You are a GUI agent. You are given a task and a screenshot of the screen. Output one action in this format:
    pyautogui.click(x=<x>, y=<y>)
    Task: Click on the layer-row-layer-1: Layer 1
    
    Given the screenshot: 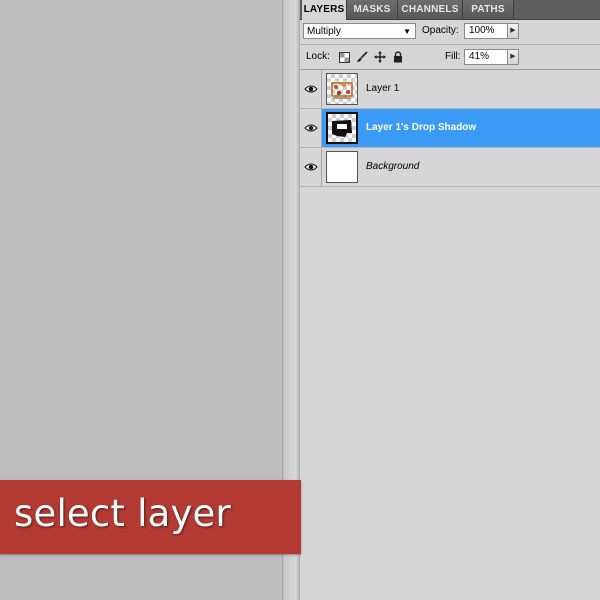 What is the action you would take?
    pyautogui.click(x=450, y=89)
    